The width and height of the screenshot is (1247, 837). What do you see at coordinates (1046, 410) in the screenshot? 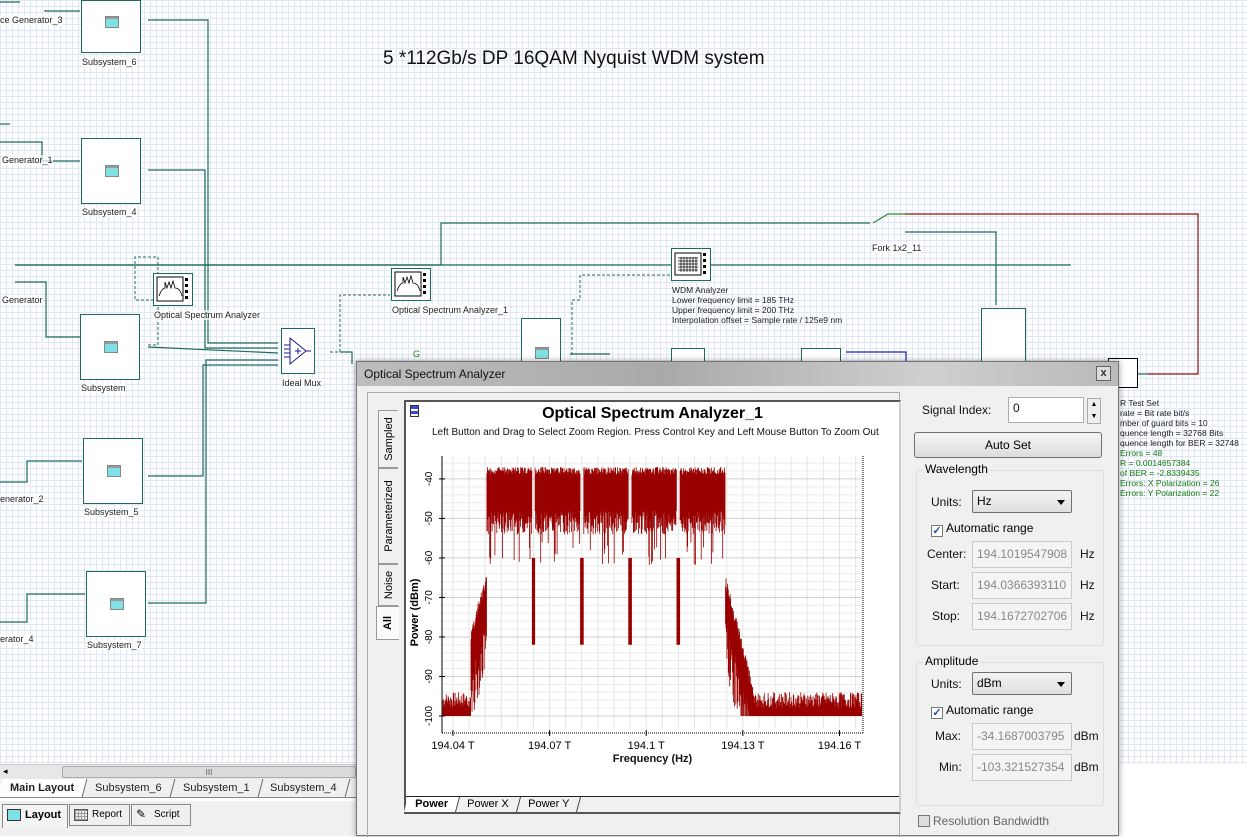
I see `signal-index-input: 0` at bounding box center [1046, 410].